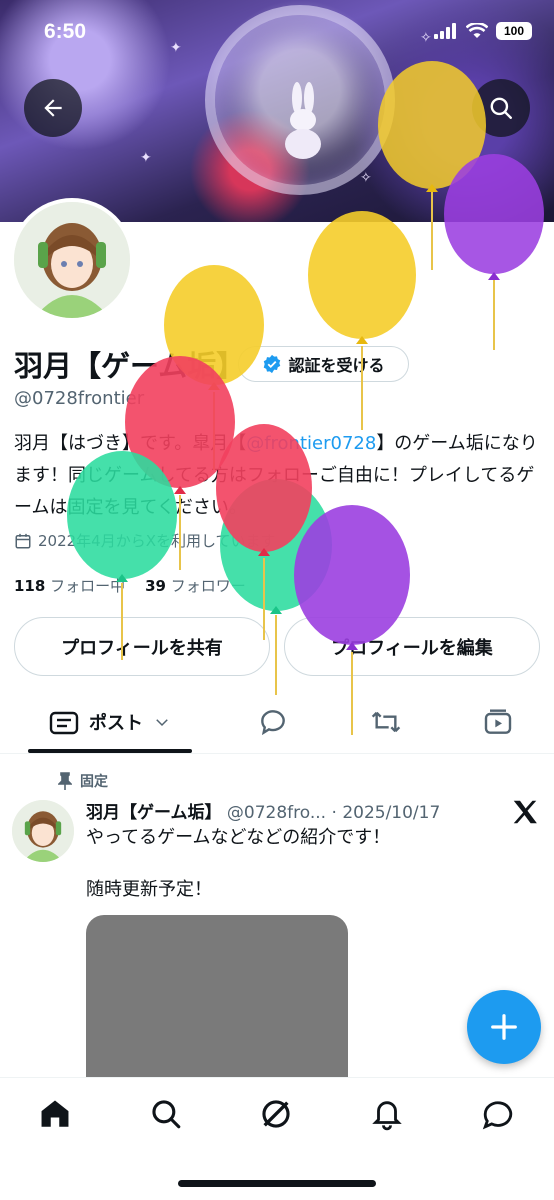 The image size is (554, 1200). What do you see at coordinates (477, 30) in the screenshot?
I see `wifi-icon` at bounding box center [477, 30].